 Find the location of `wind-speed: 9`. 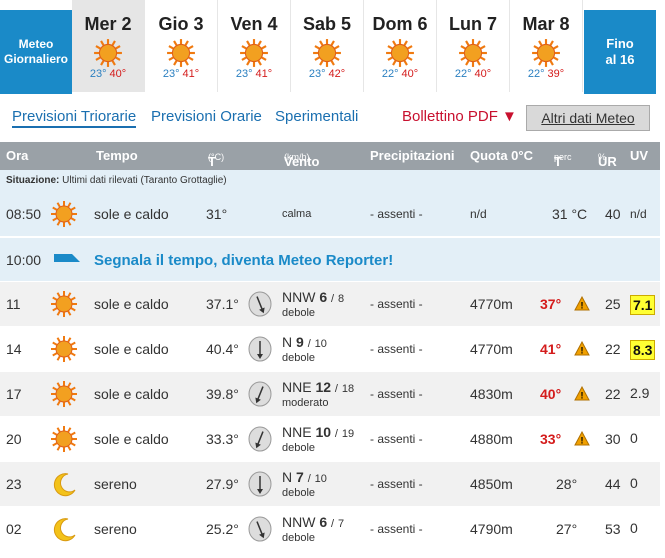

wind-speed: 9 is located at coordinates (300, 342).